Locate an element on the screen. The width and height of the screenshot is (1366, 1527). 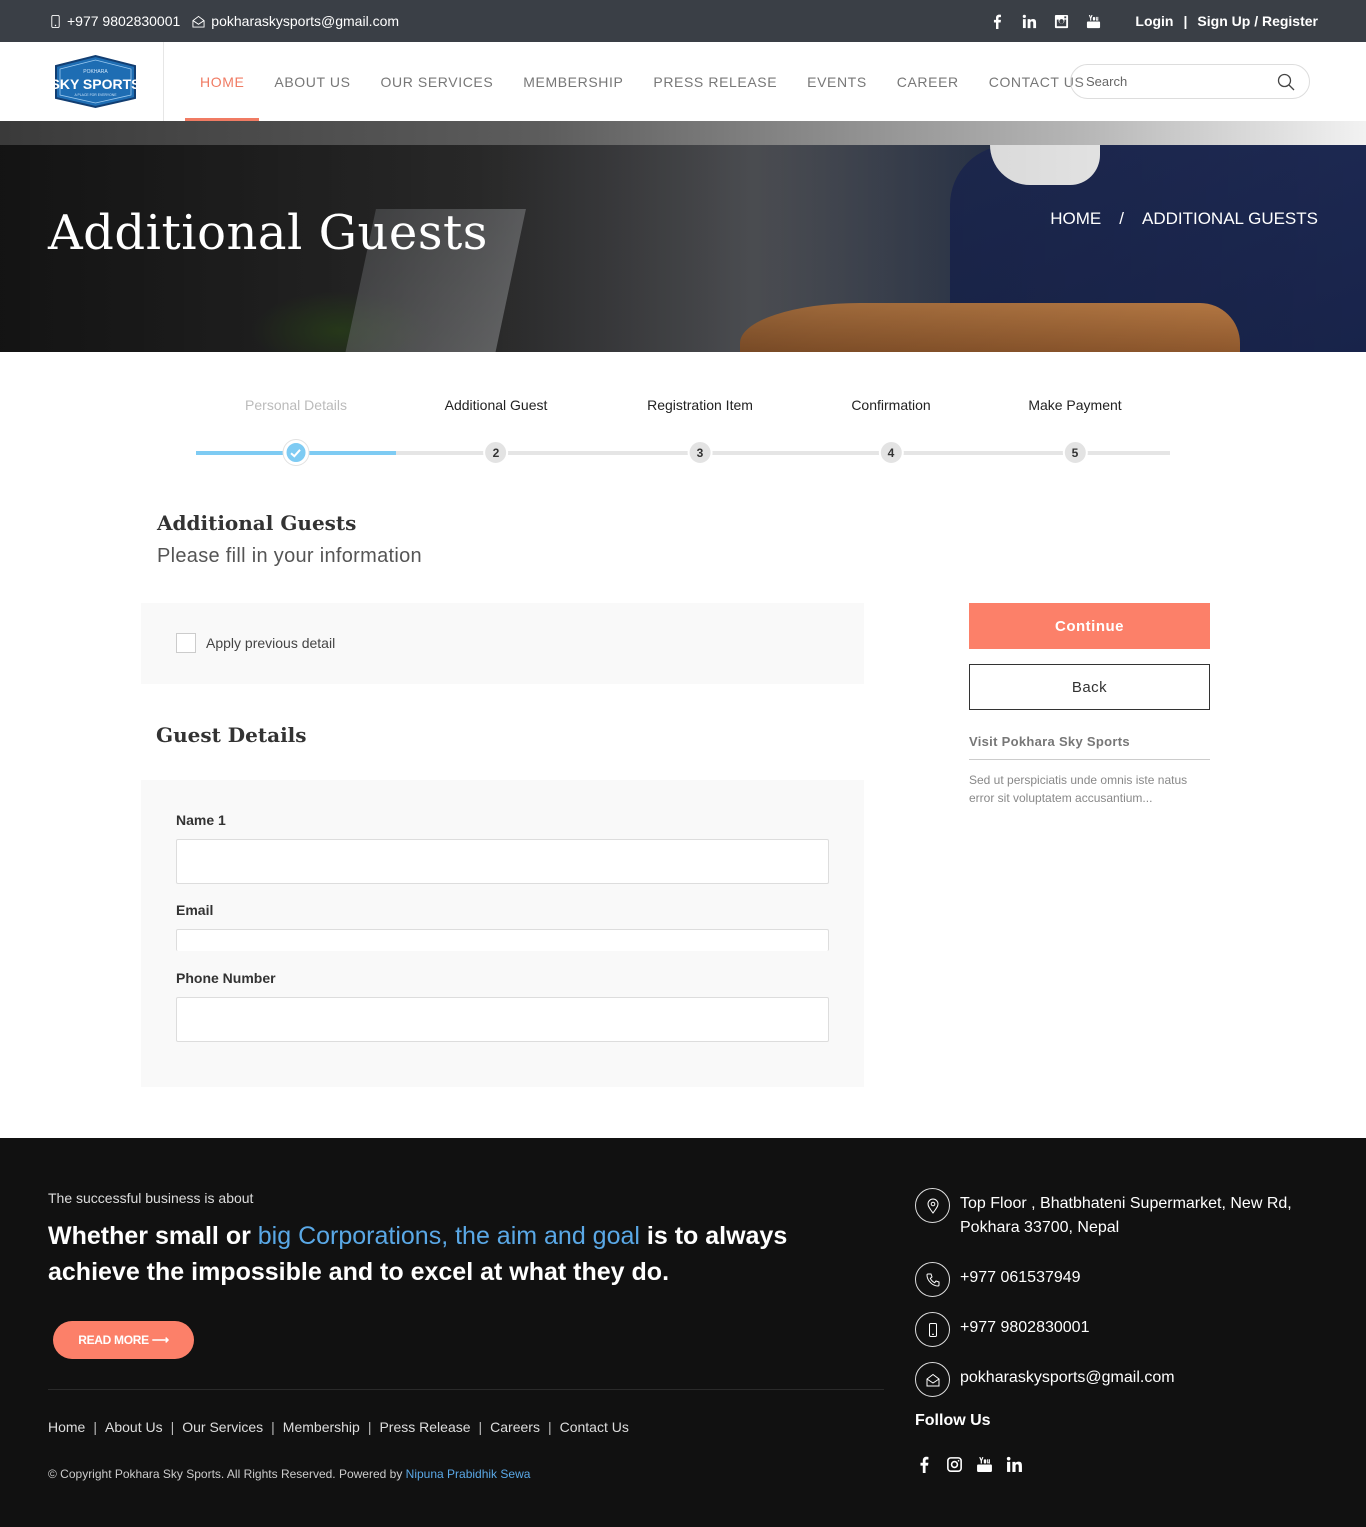
nav-membership: MEMBERSHIP is located at coordinates (573, 81).